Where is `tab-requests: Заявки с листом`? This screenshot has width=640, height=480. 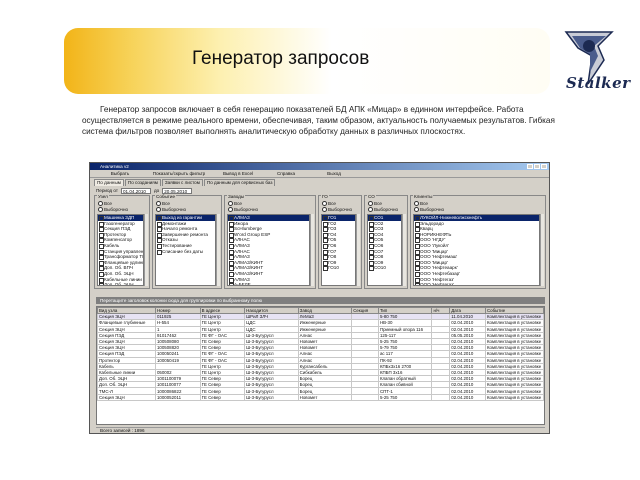 tab-requests: Заявки с листом is located at coordinates (182, 182).